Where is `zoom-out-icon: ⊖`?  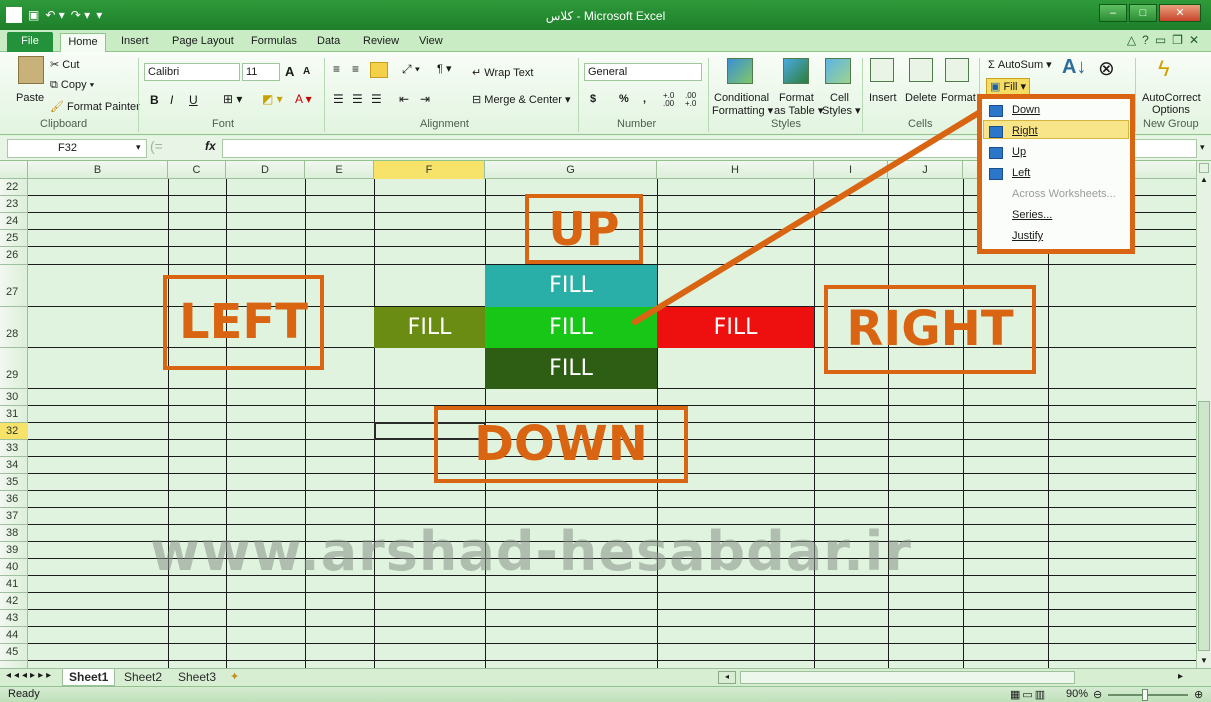
zoom-out-icon: ⊖ is located at coordinates (1097, 694).